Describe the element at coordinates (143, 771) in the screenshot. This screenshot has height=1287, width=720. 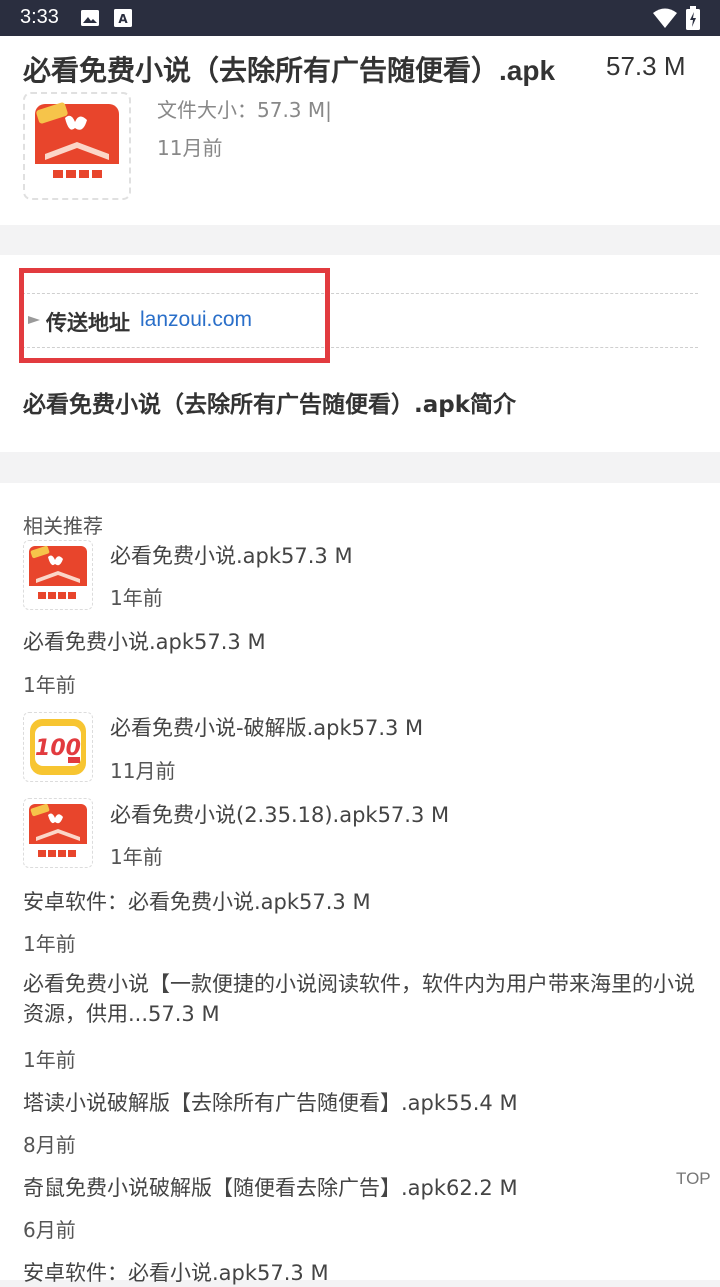
I see `recommend-item-date: 11月前` at that location.